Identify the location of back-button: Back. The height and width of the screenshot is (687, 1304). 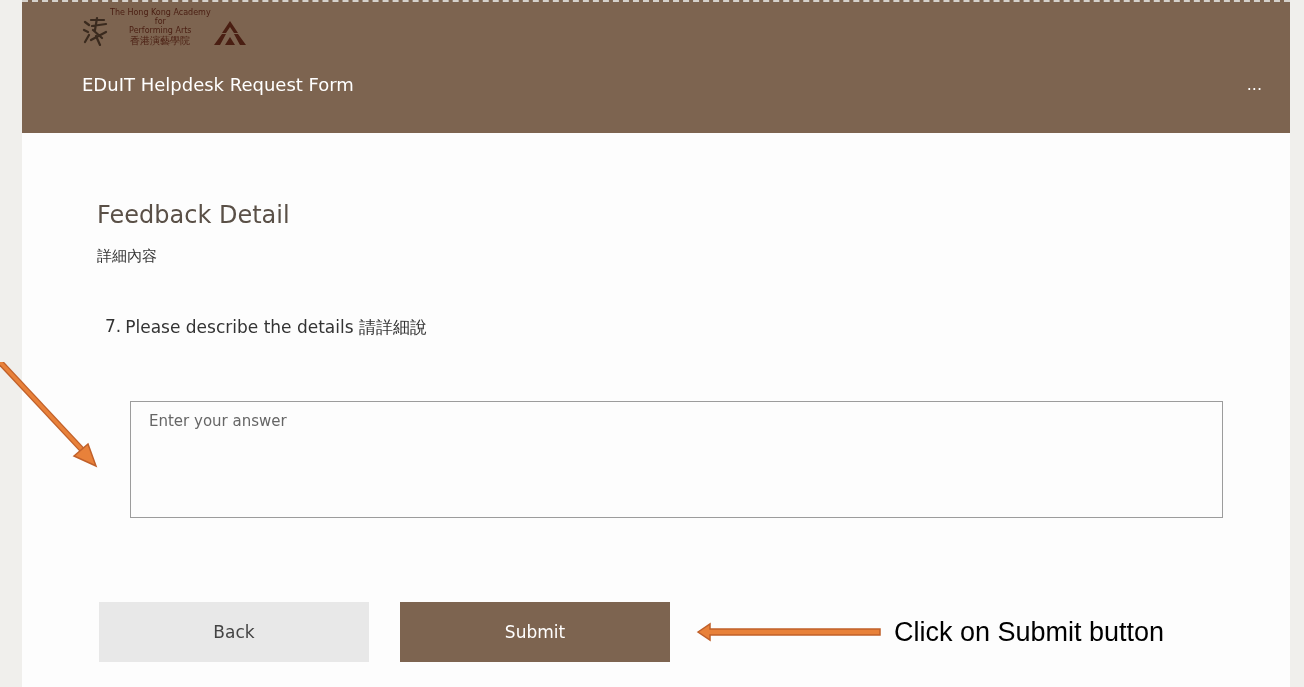
(234, 632).